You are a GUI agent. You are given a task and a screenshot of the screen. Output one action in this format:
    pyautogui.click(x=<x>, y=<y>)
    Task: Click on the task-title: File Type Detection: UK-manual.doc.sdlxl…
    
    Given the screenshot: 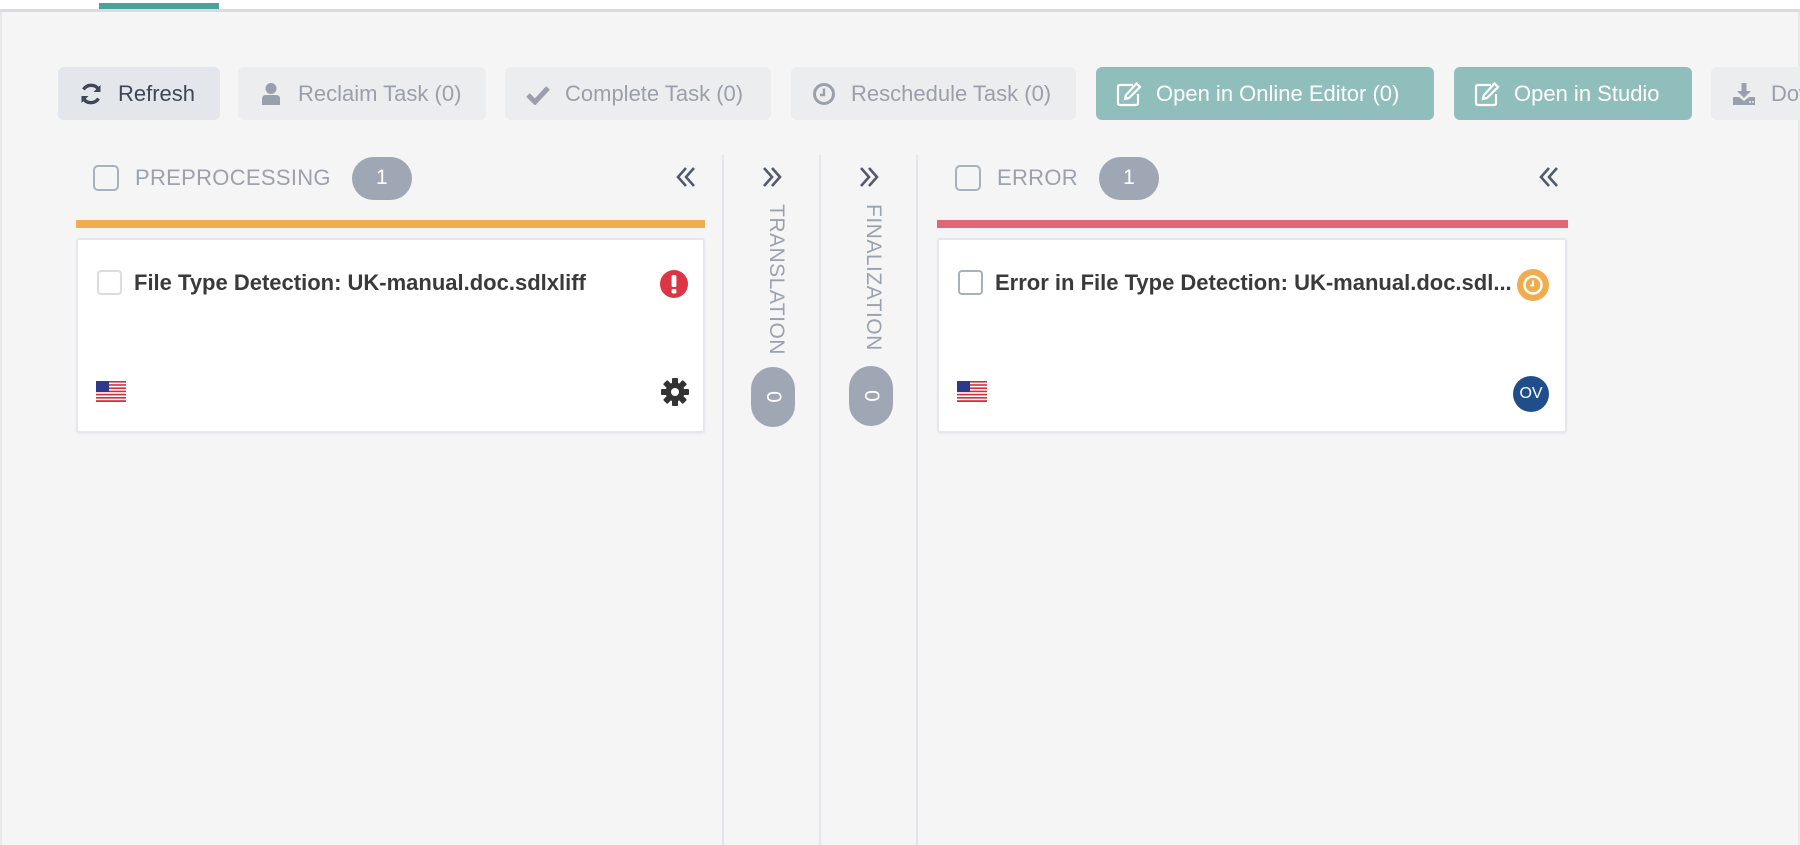 What is the action you would take?
    pyautogui.click(x=360, y=283)
    